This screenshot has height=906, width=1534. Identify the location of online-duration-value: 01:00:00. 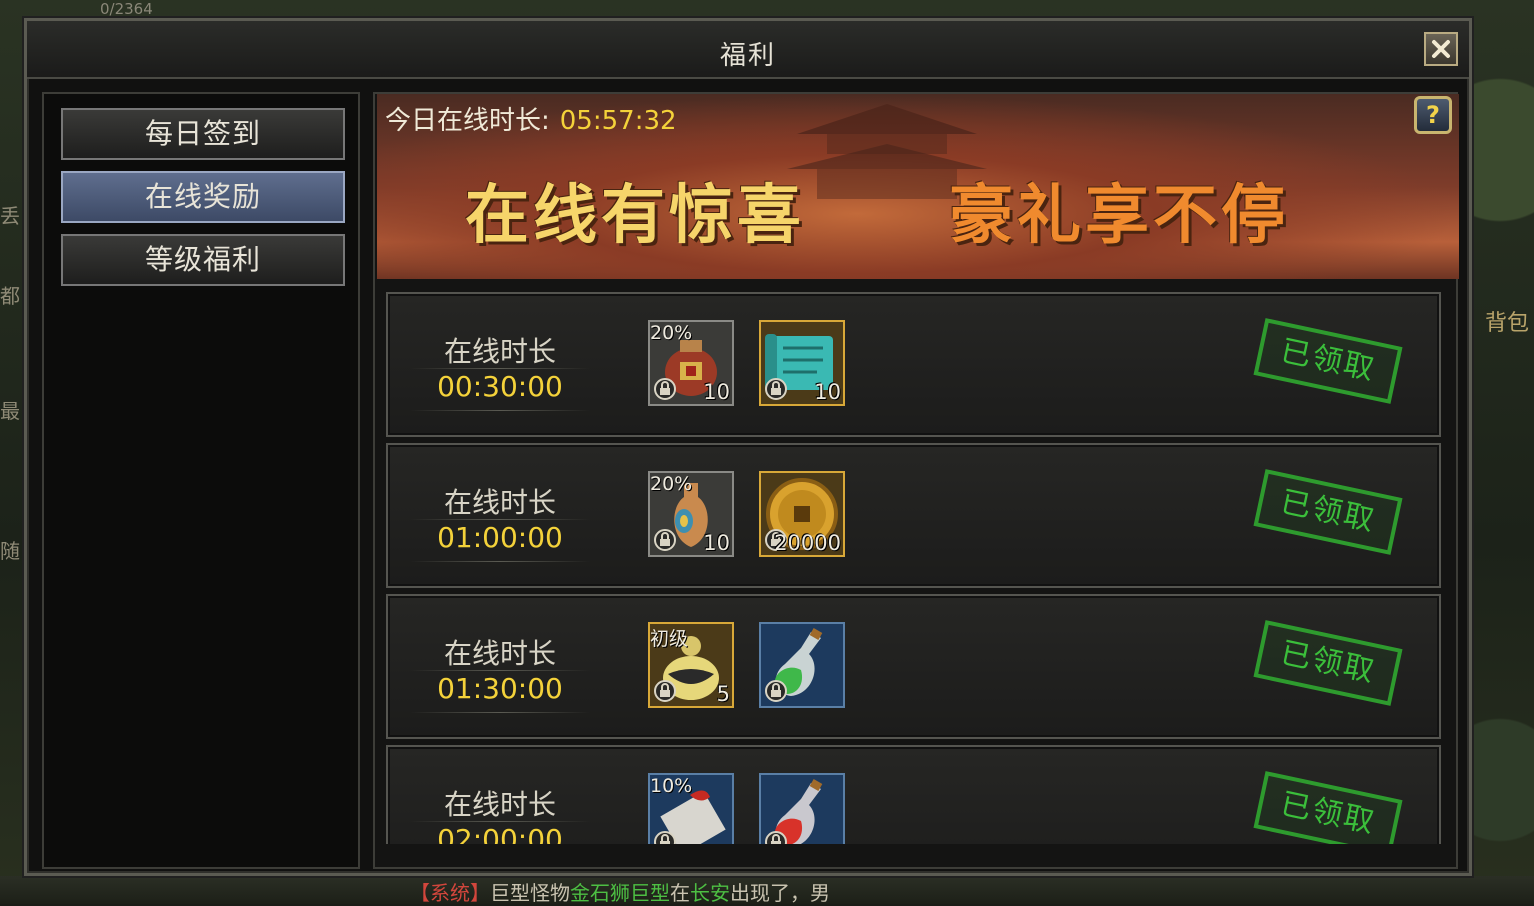
(500, 537).